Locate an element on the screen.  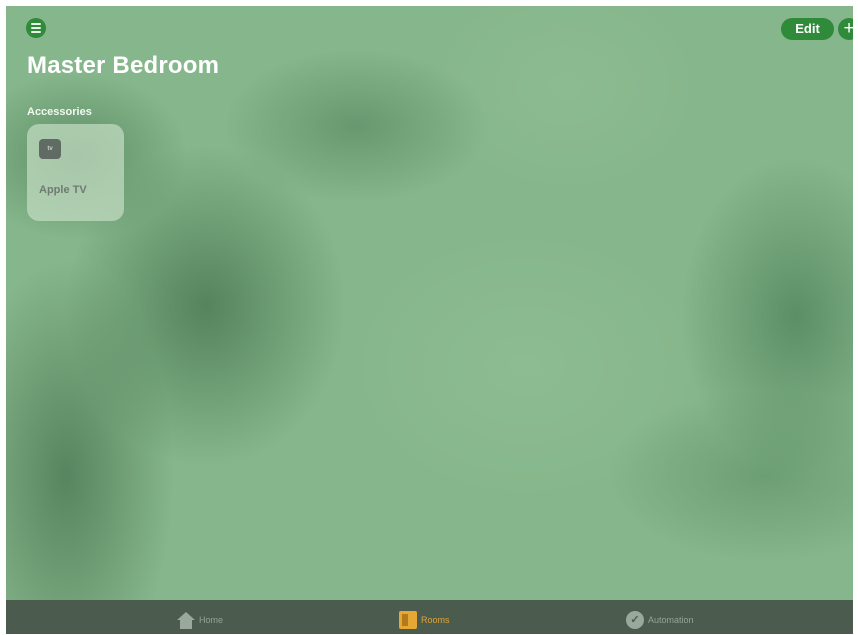
tab-home: Home is located at coordinates (200, 620).